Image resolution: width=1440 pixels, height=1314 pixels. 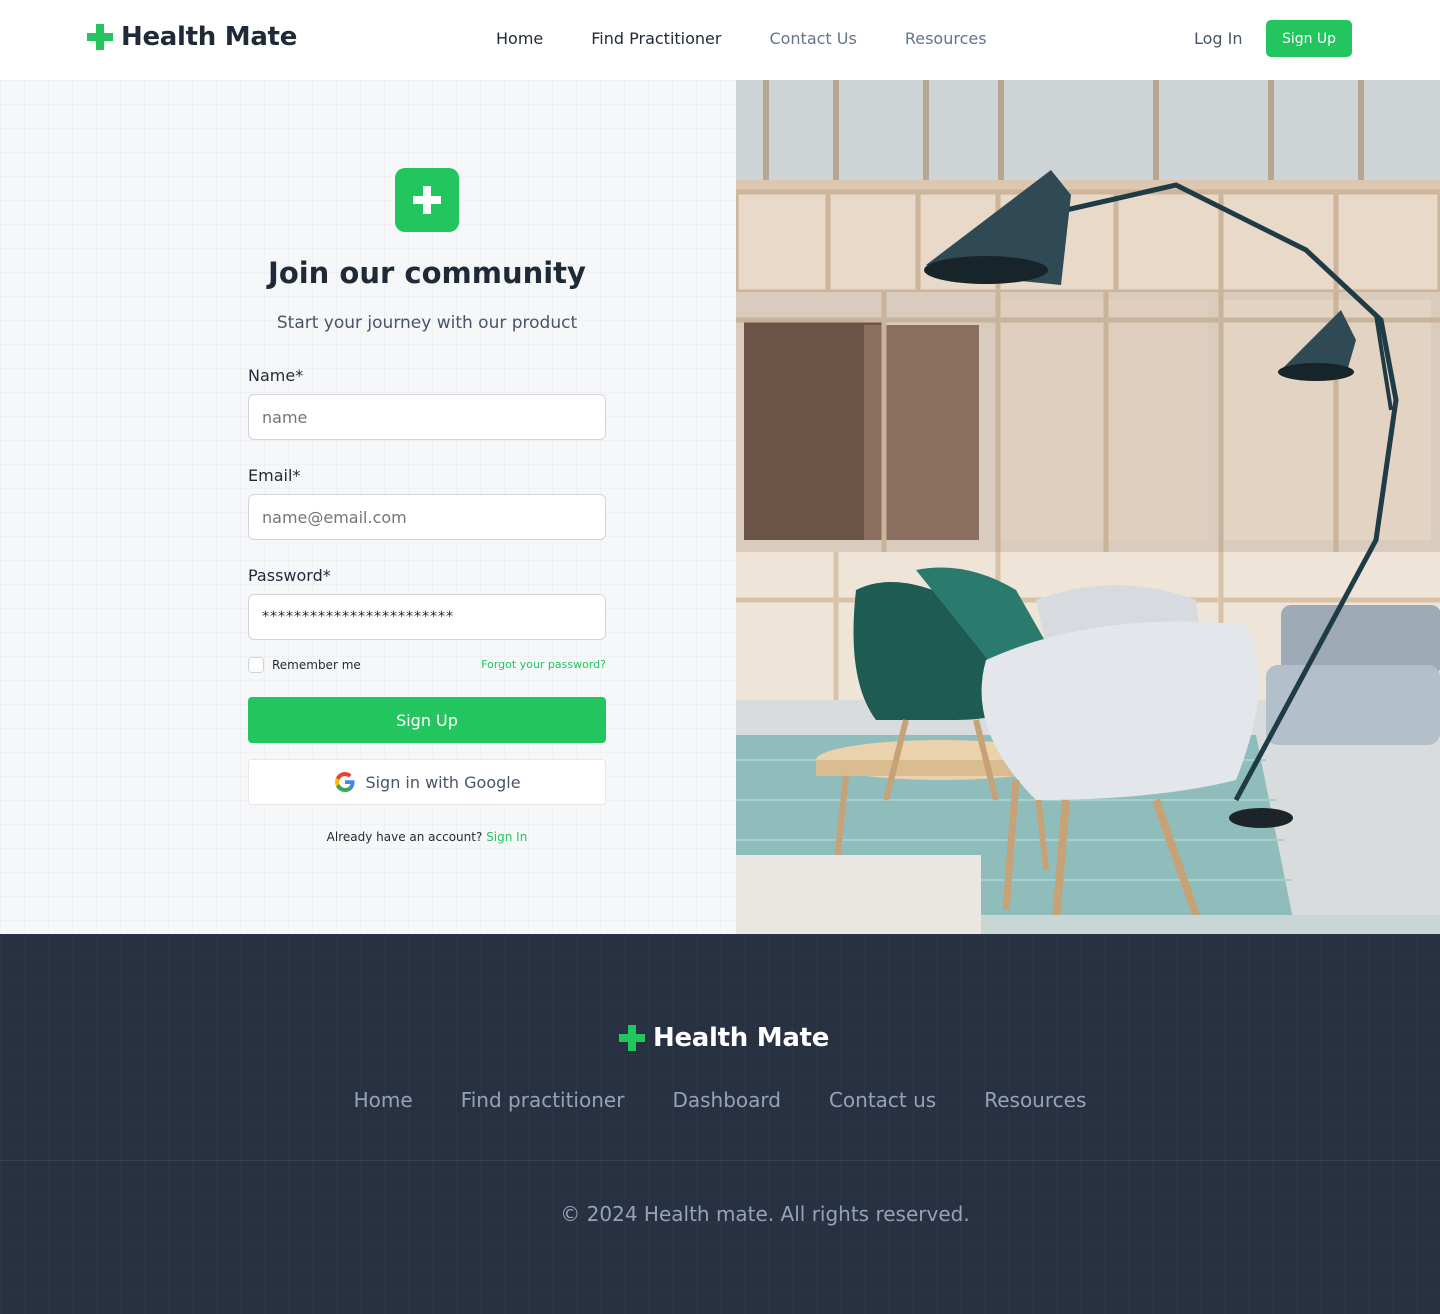 I want to click on login-link: Log In, so click(x=1218, y=38).